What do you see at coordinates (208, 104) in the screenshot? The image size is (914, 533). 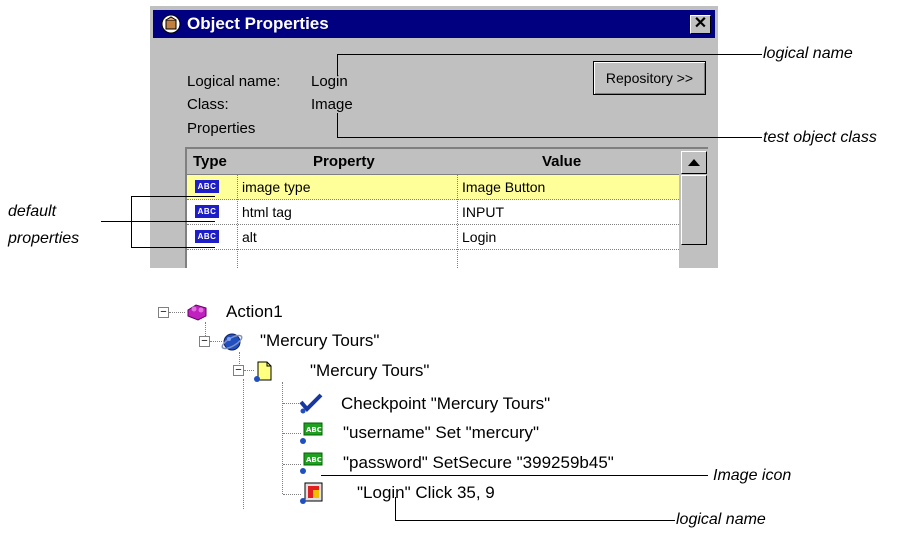 I see `class-label: Class:` at bounding box center [208, 104].